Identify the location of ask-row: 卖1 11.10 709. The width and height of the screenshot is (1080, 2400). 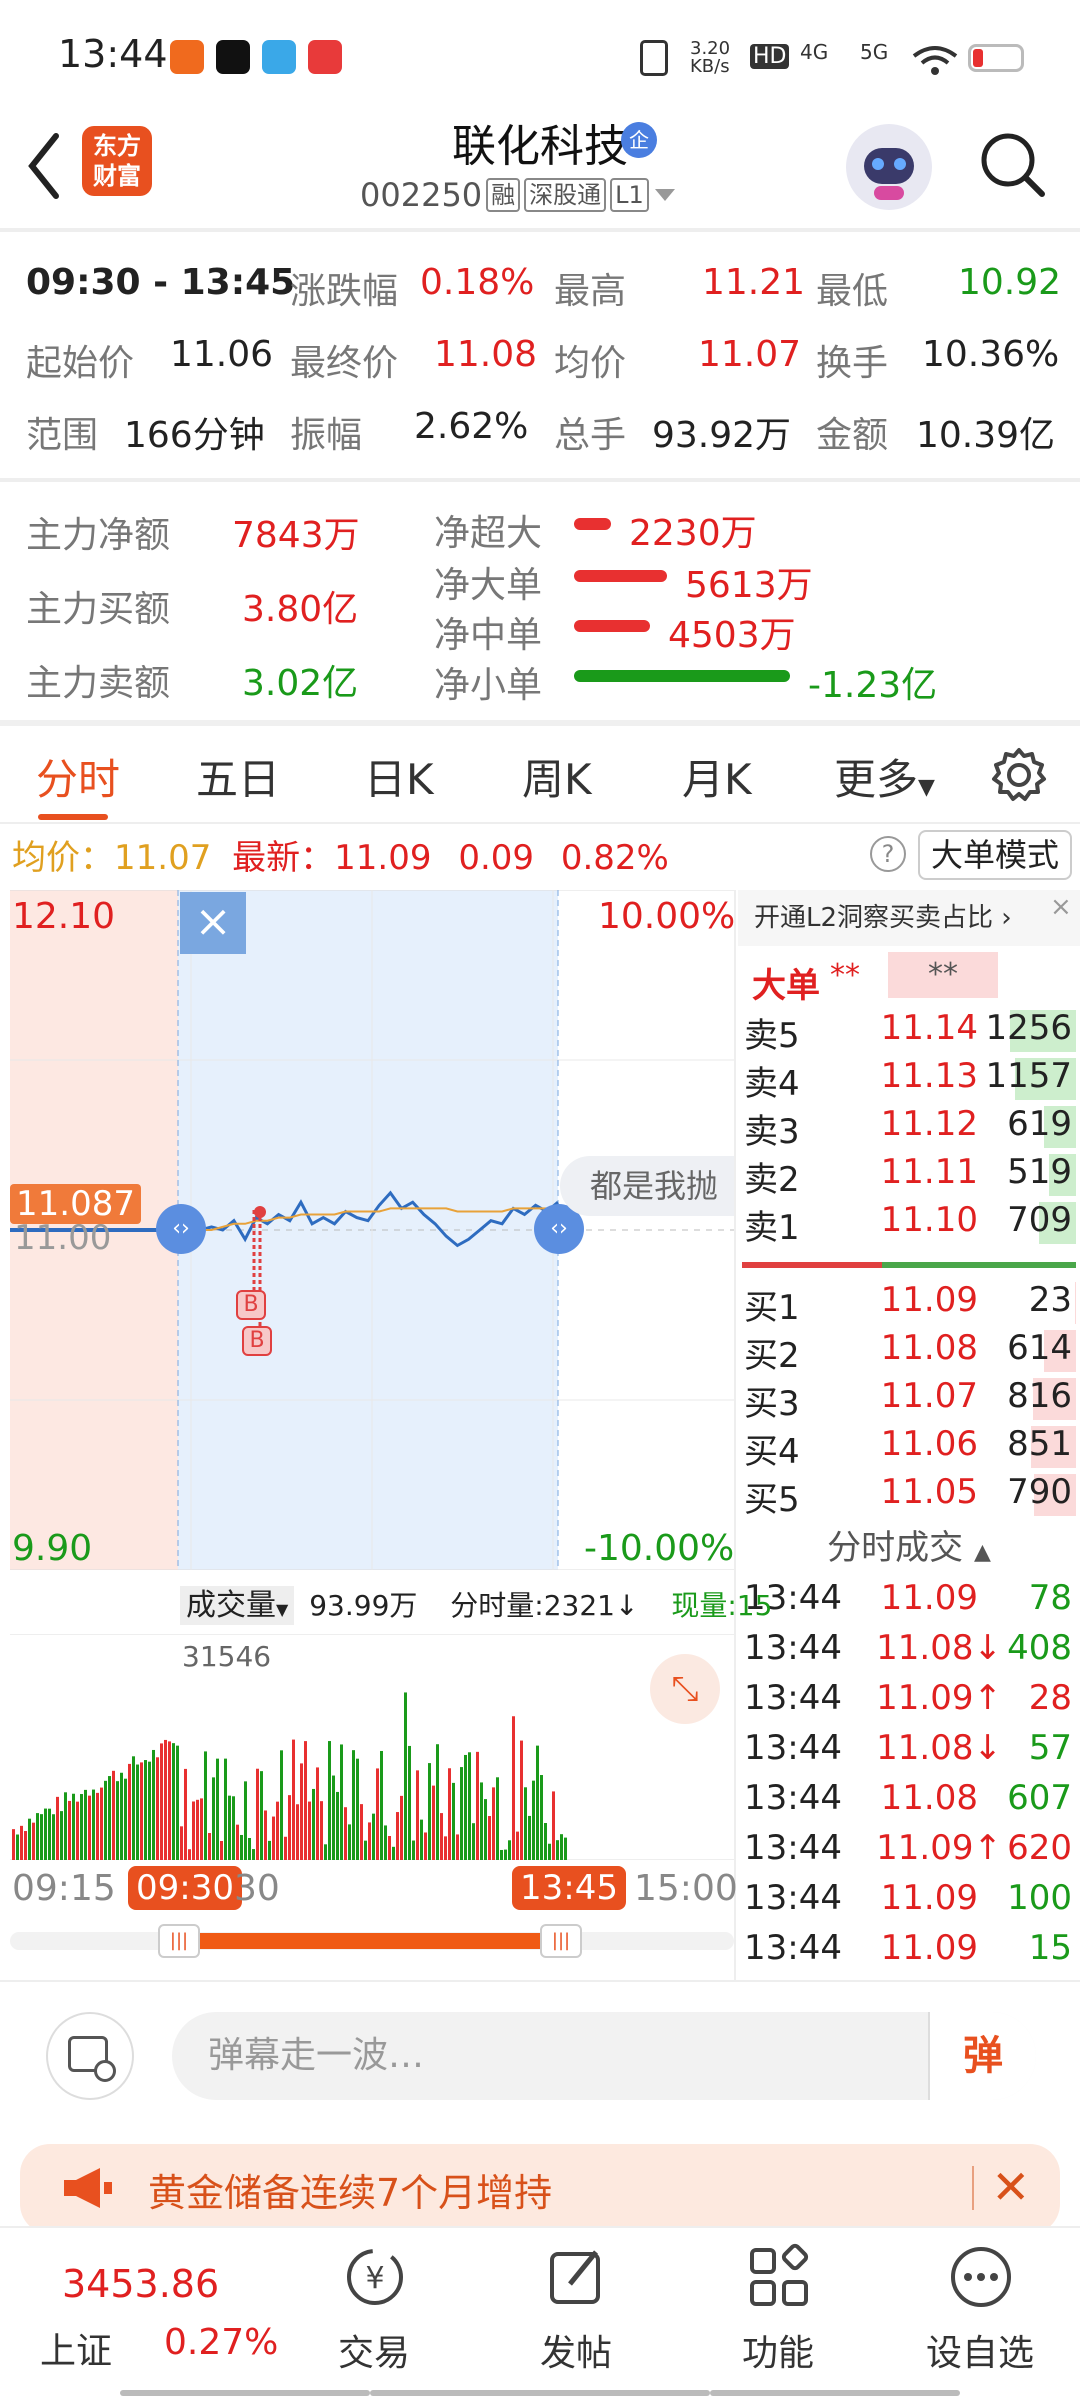
(908, 1224).